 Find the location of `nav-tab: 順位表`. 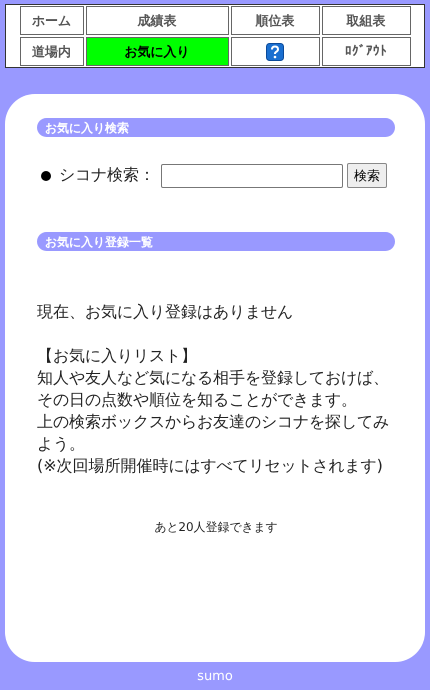

nav-tab: 順位表 is located at coordinates (275, 20).